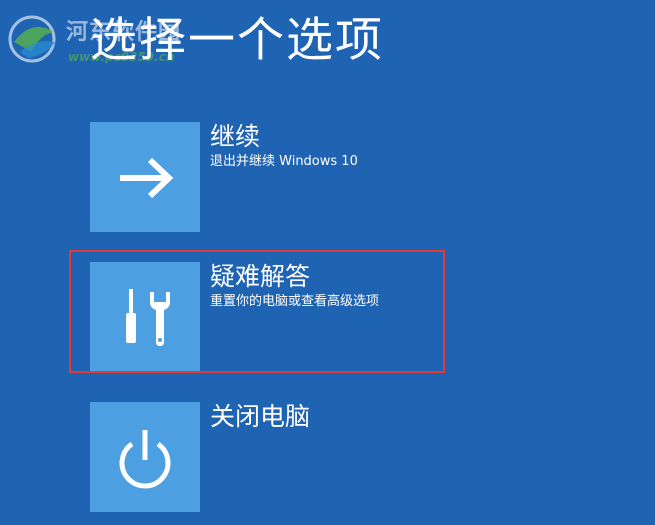 This screenshot has width=655, height=525. Describe the element at coordinates (260, 276) in the screenshot. I see `option-troubleshoot-label: 疑难解答` at that location.